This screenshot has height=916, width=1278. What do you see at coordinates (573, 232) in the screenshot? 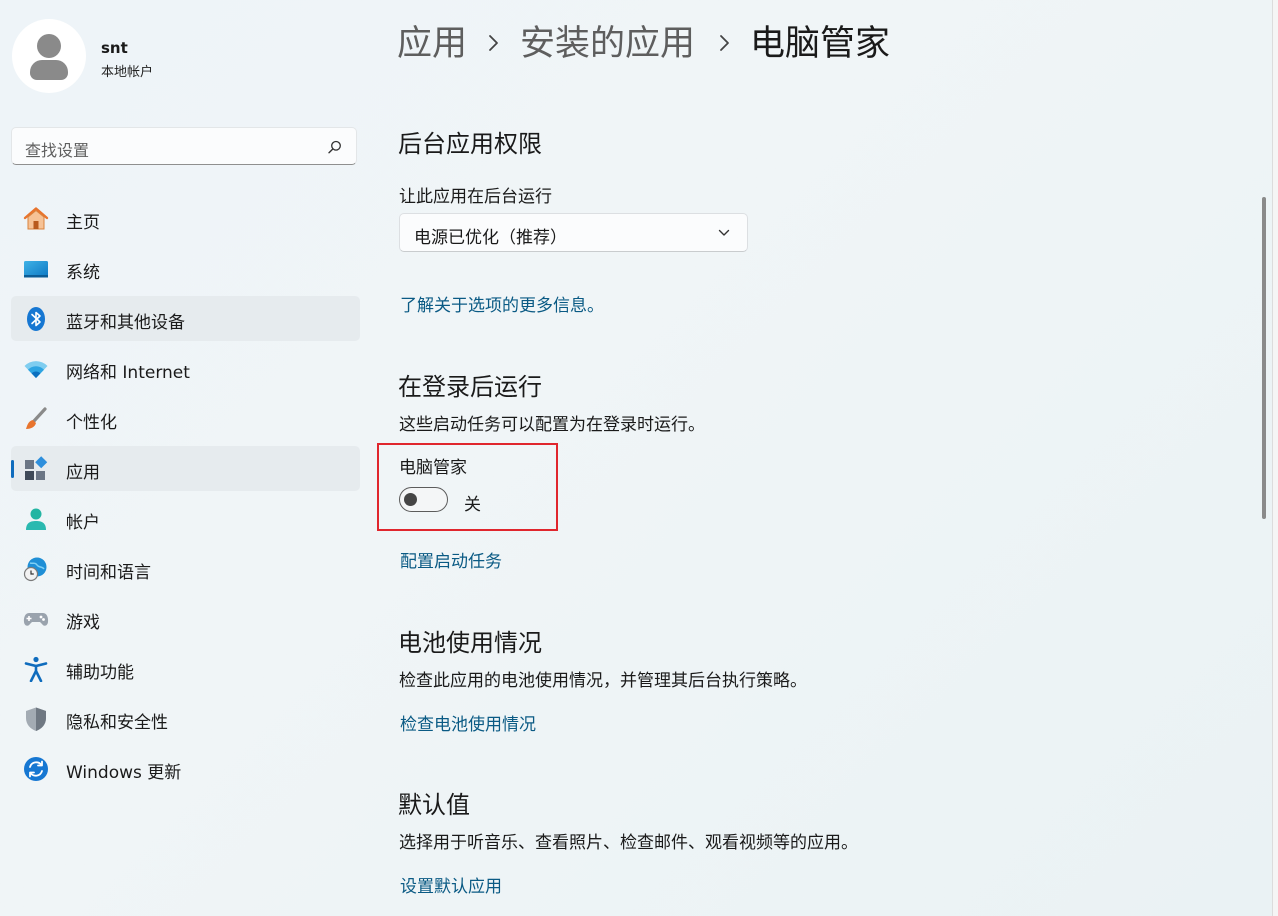
I see `background-run-dropdown: 电源已优化（推荐）` at bounding box center [573, 232].